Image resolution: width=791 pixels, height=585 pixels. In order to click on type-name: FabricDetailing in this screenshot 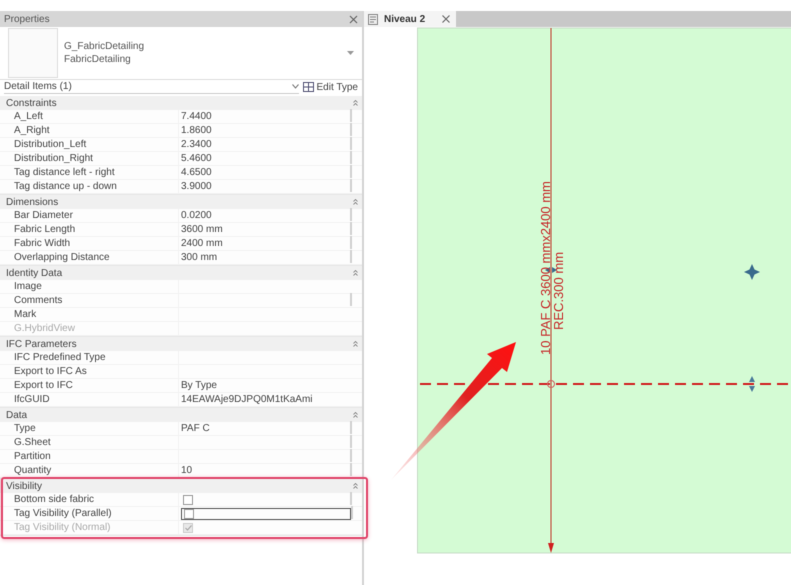, I will do `click(98, 59)`.